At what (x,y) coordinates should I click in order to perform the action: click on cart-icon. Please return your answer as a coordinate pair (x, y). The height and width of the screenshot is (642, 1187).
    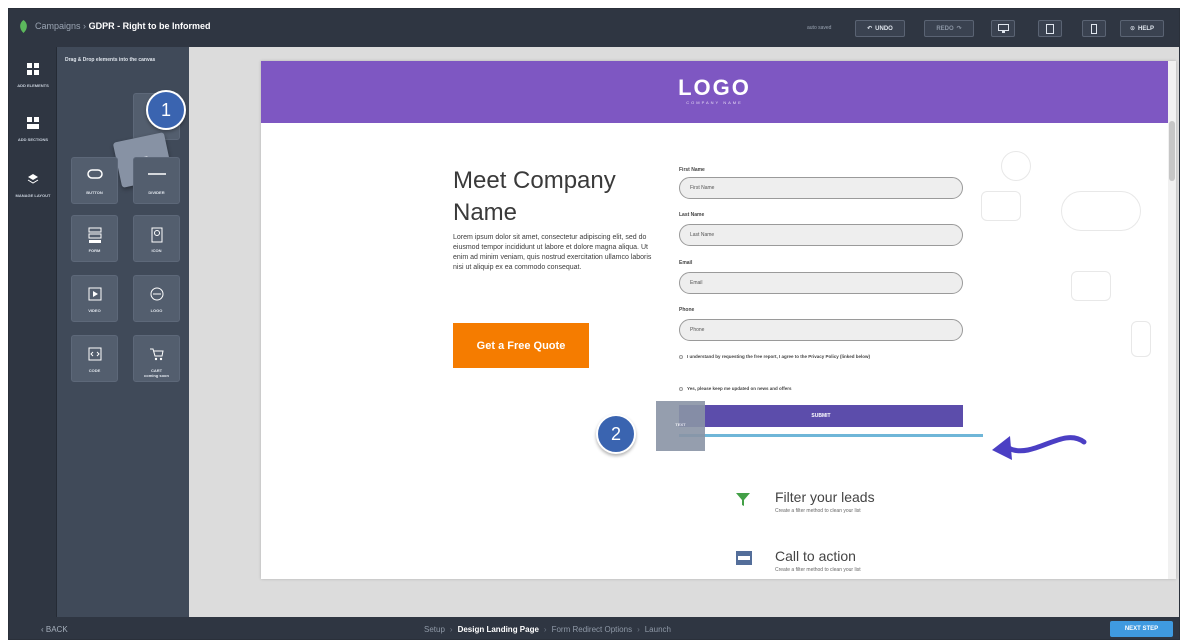
    Looking at the image, I should click on (156, 354).